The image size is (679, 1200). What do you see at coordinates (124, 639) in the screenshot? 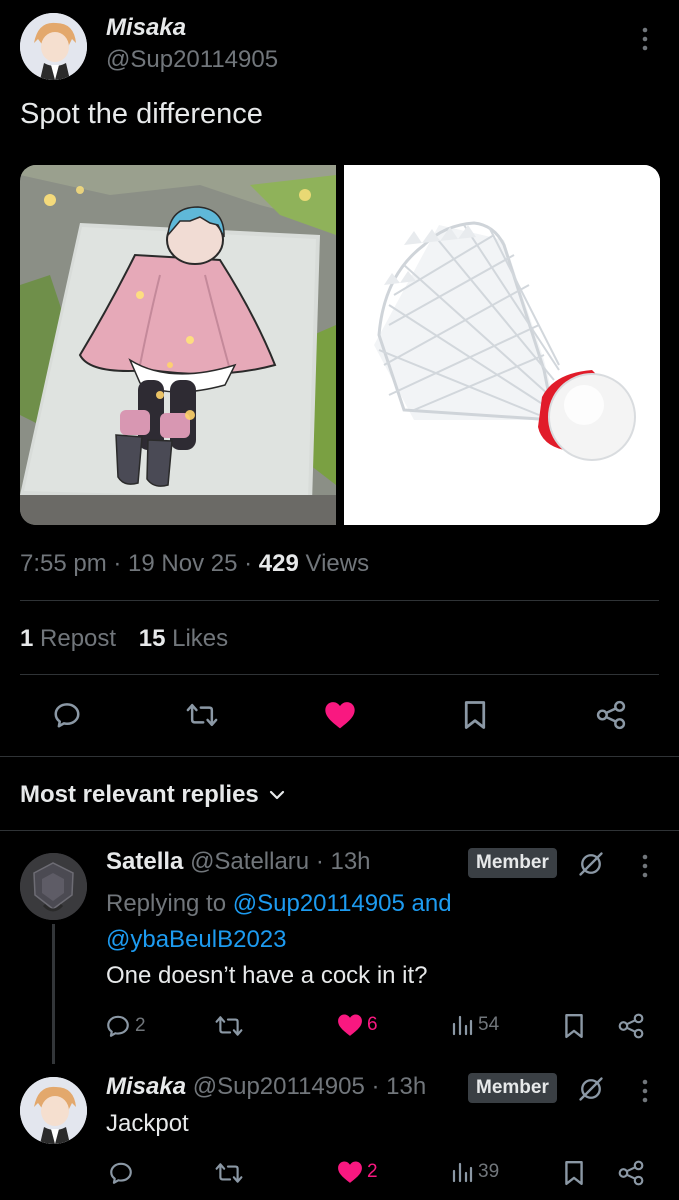
I see `engagement-stats: 1 Repost 15 Likes` at bounding box center [124, 639].